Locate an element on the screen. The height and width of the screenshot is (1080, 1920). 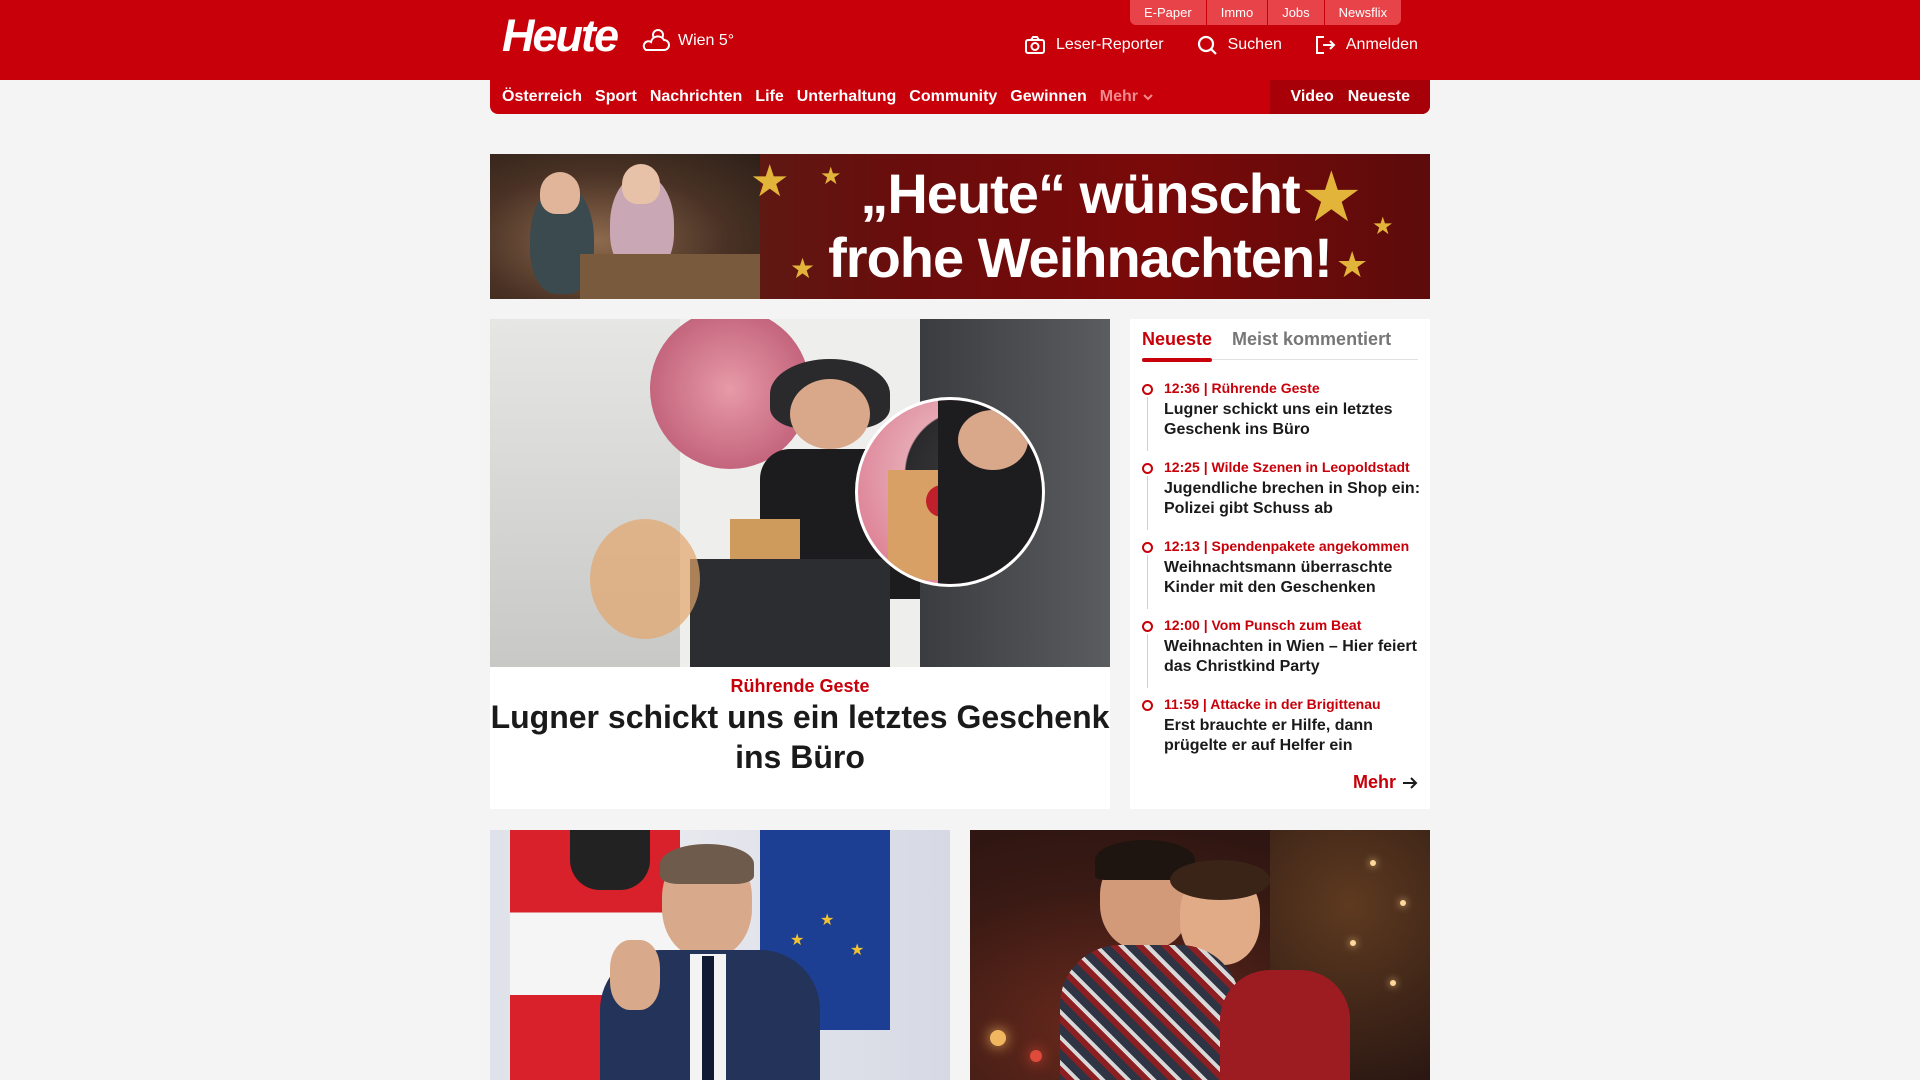
nav-item-neueste: Neueste is located at coordinates (1379, 97).